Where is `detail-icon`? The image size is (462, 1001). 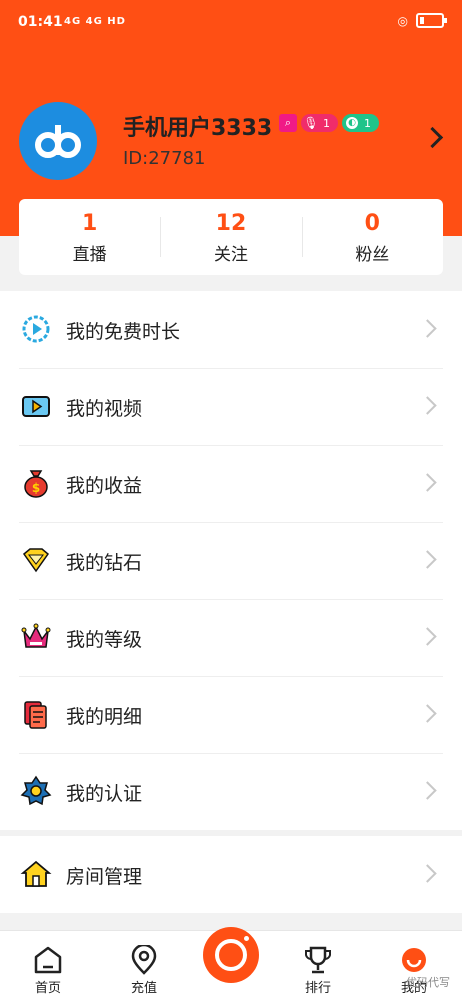
detail-icon is located at coordinates (35, 715).